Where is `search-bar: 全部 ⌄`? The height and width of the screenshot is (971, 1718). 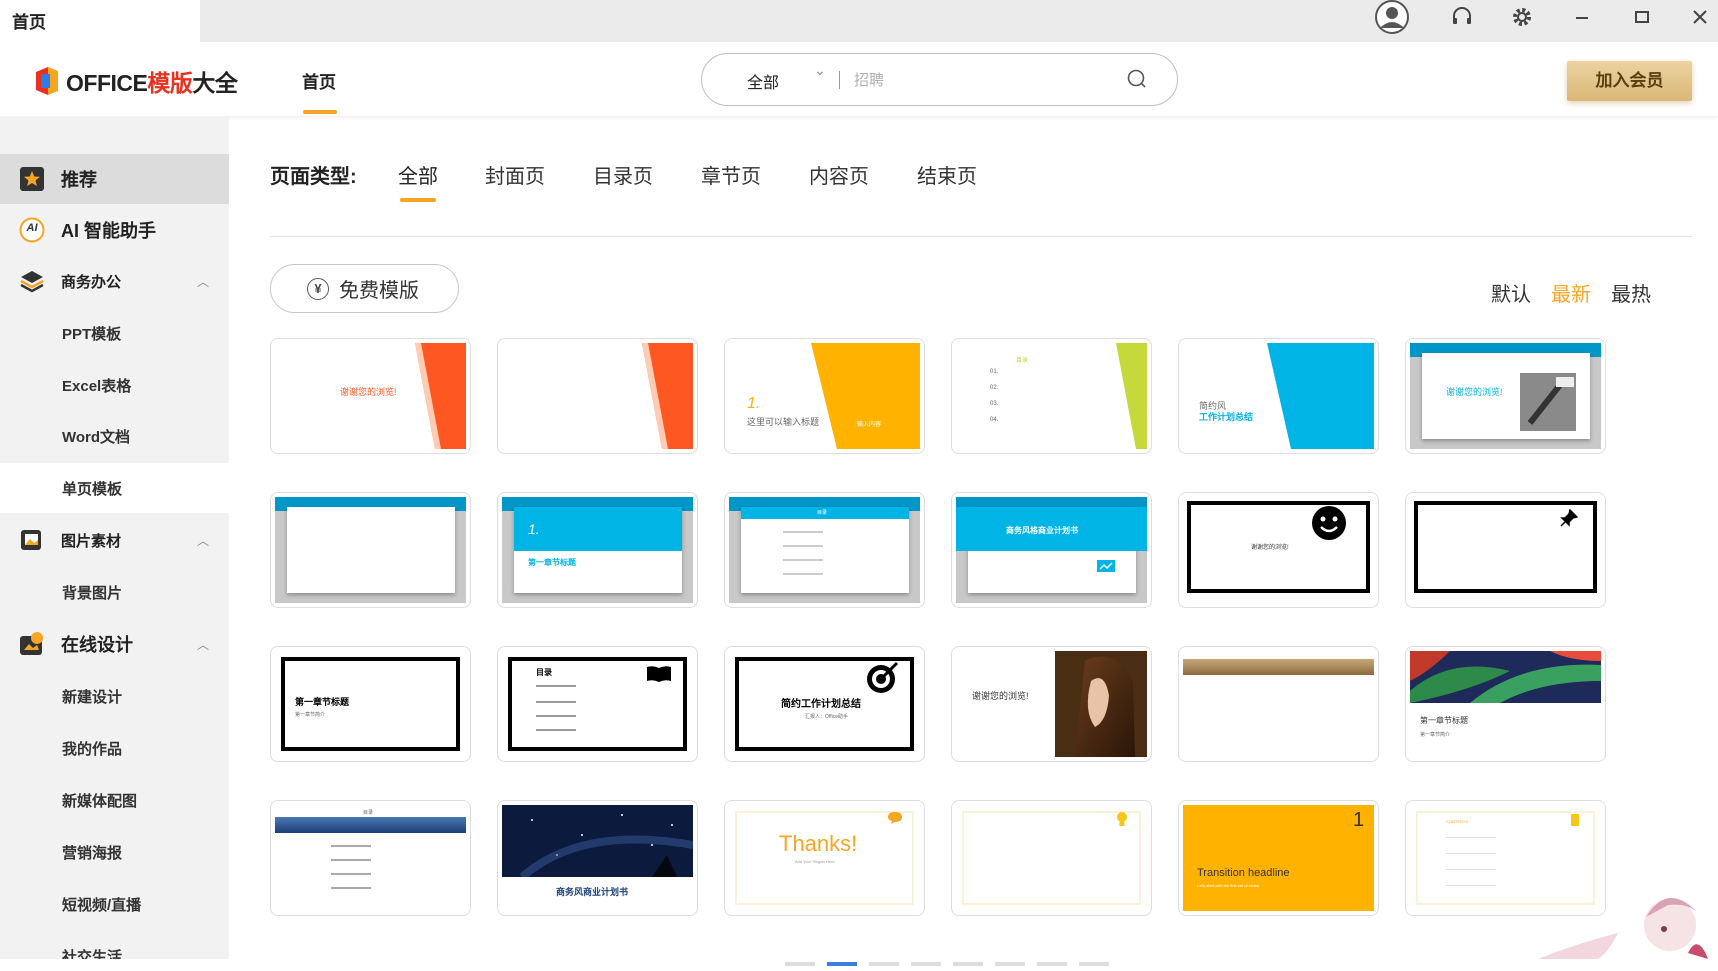
search-bar: 全部 ⌄ is located at coordinates (939, 79).